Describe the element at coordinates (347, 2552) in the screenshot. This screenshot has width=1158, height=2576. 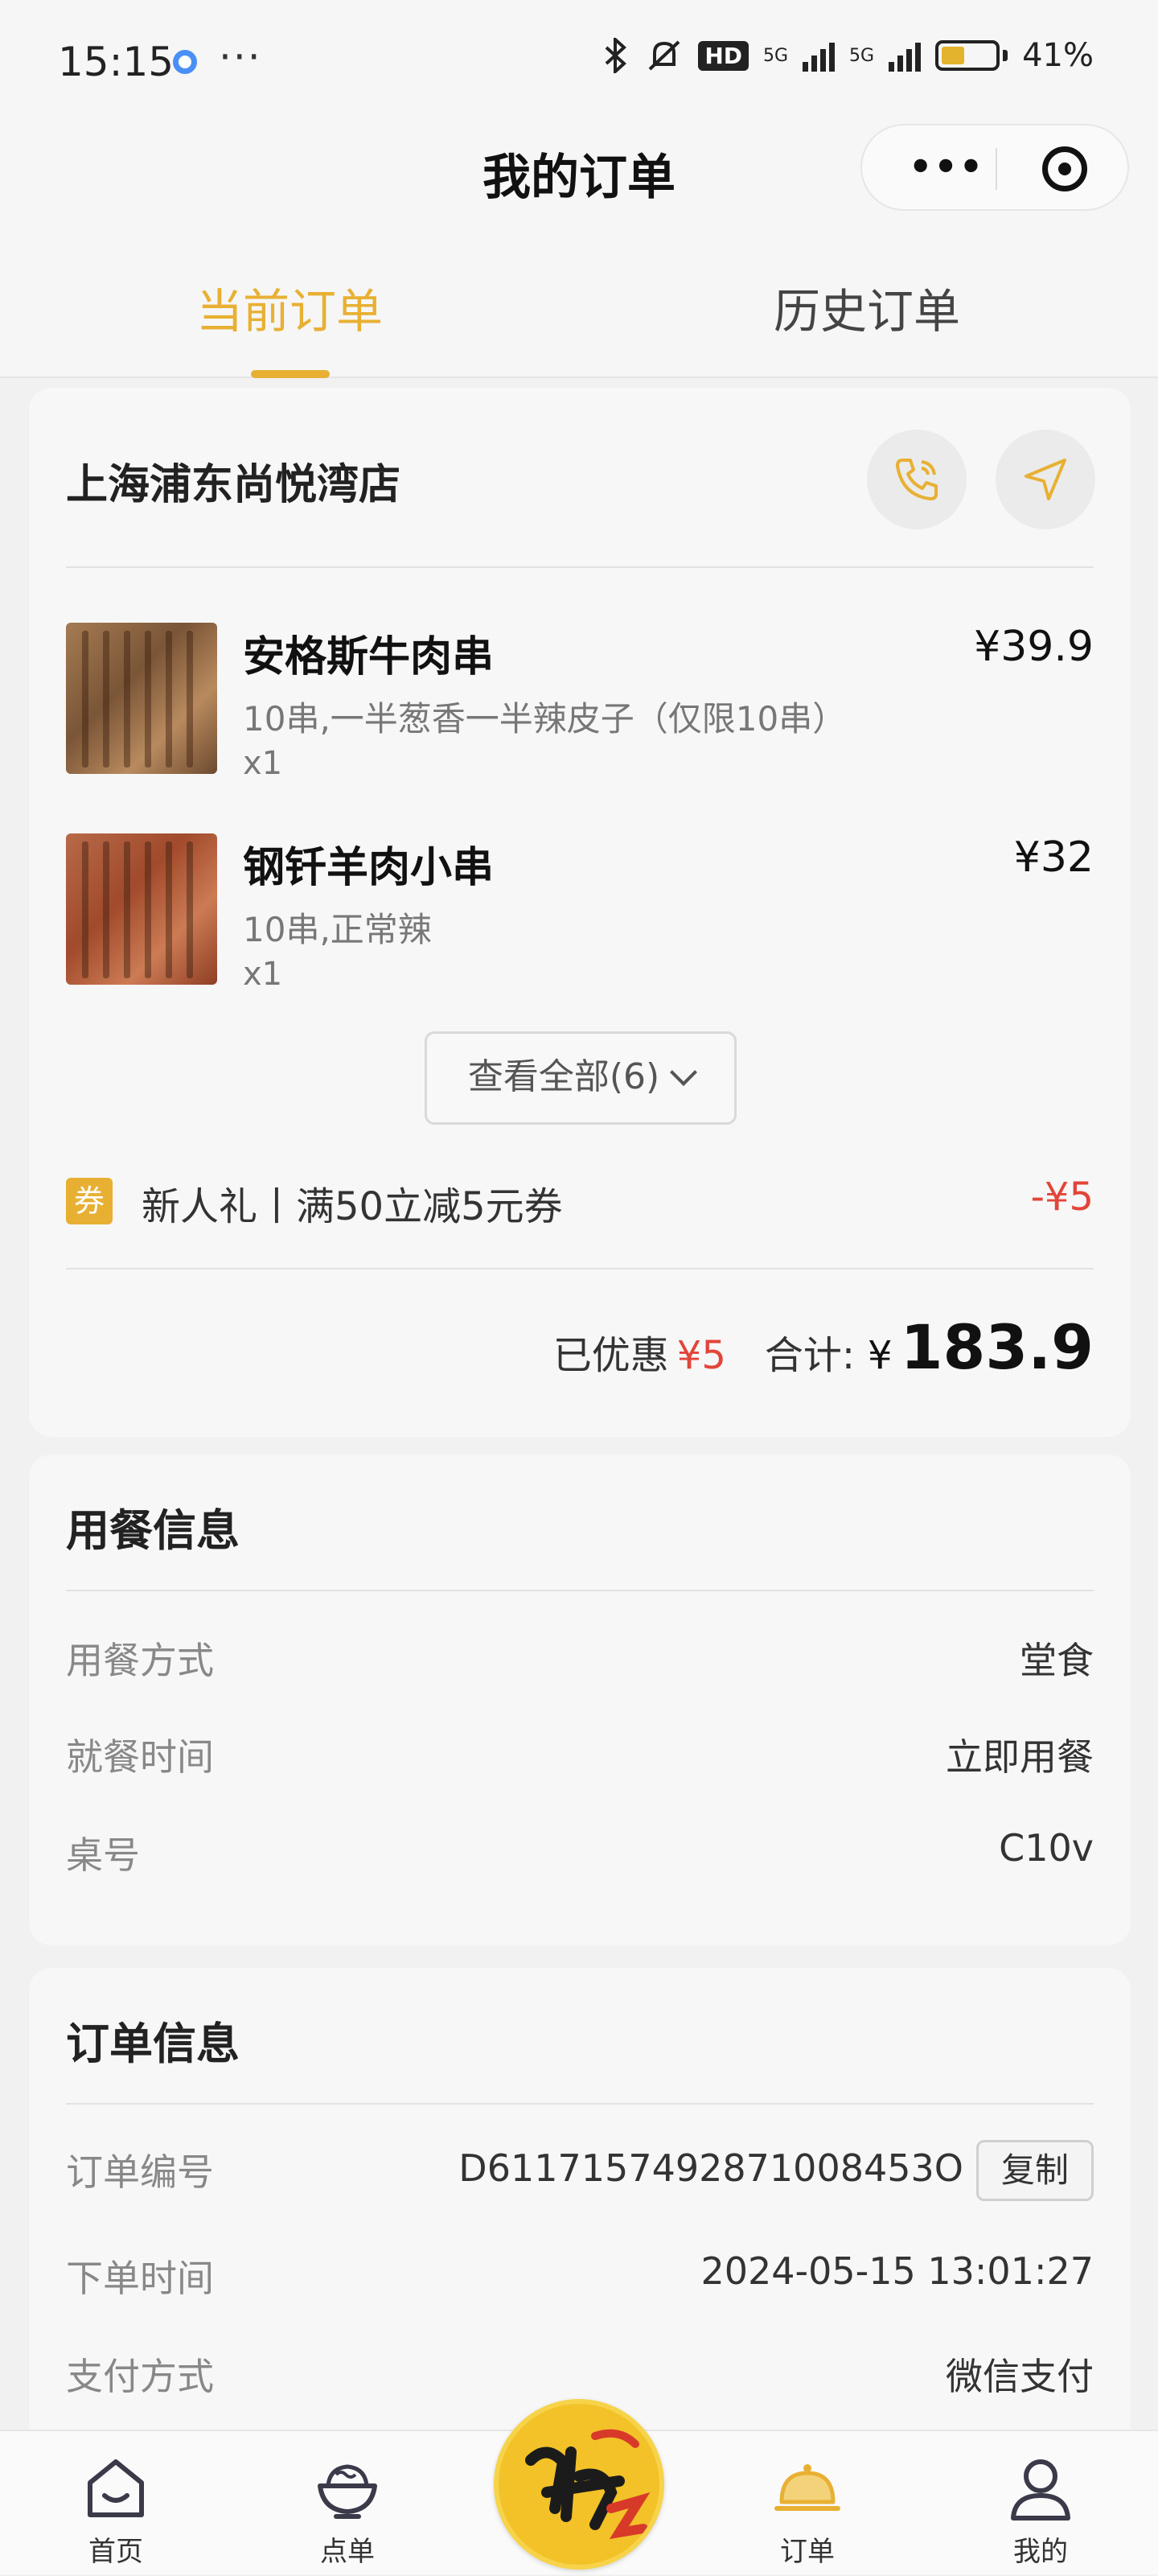
I see `nav-menu-label: 点单` at that location.